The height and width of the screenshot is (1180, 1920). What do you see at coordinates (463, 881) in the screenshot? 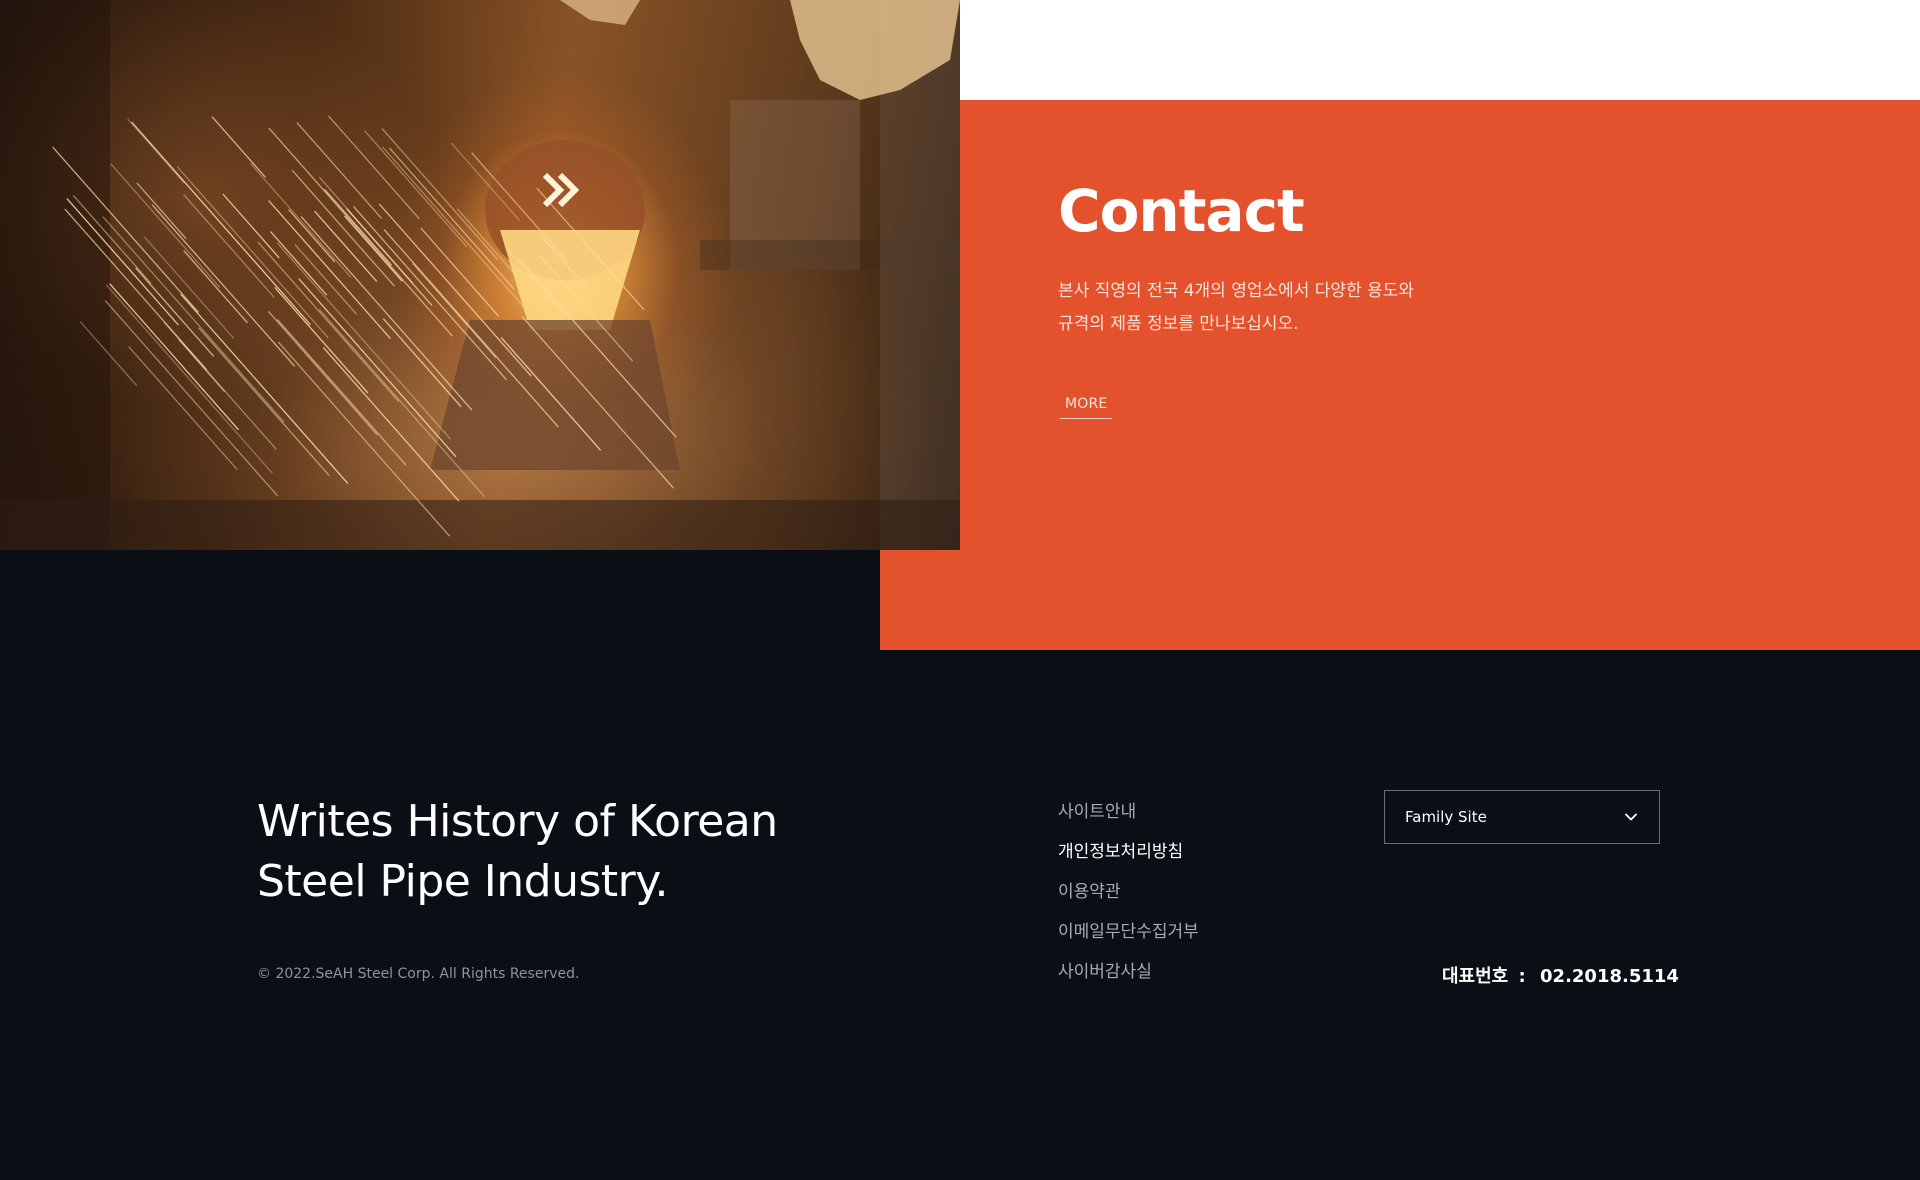
I see `footer-tagline-line-2: Steel Pipe Industry.` at bounding box center [463, 881].